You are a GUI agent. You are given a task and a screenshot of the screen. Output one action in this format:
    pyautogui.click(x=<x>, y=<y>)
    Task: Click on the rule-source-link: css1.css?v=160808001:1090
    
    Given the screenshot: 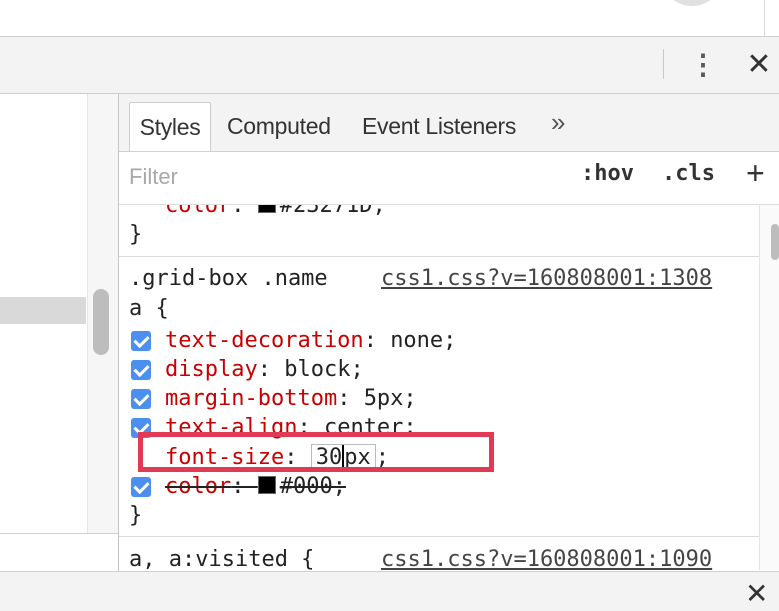 What is the action you would take?
    pyautogui.click(x=546, y=557)
    